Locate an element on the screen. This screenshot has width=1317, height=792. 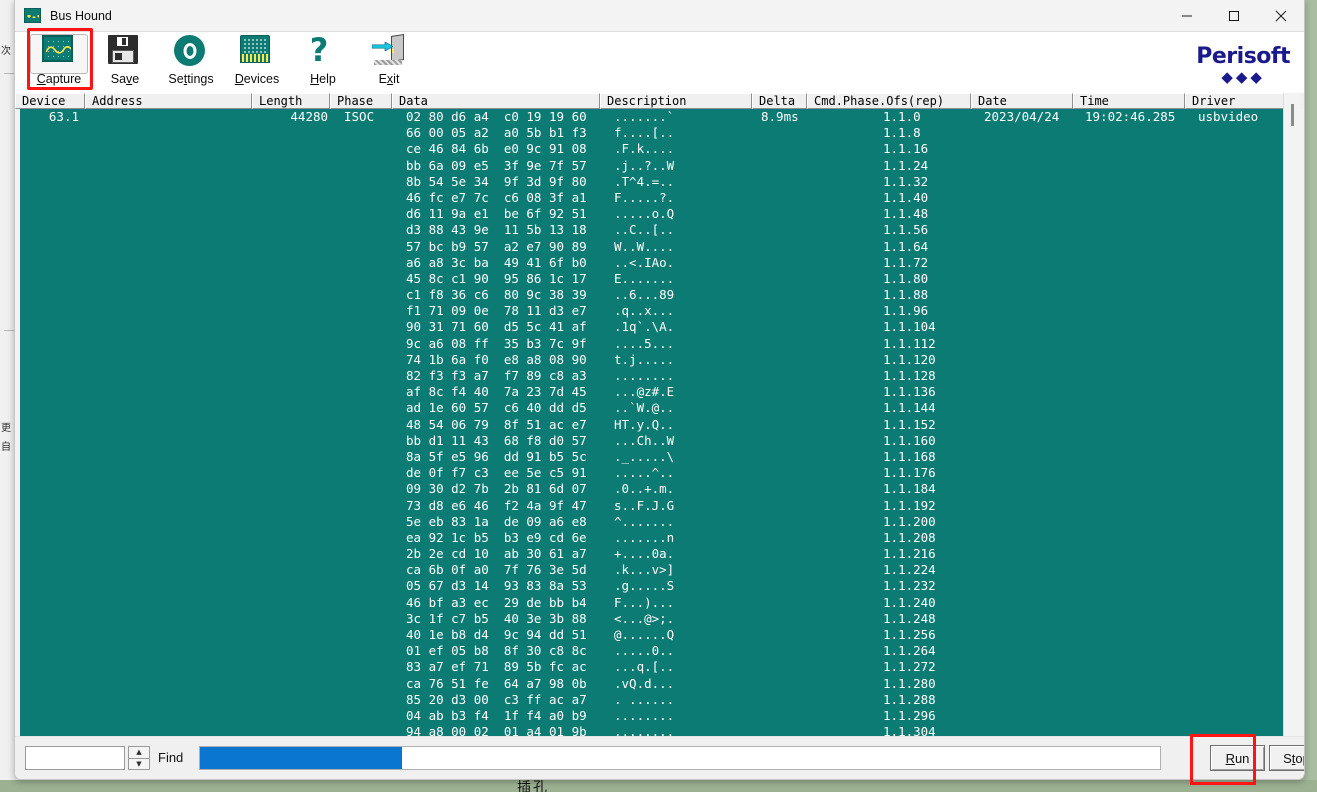
vertical-scrollbar is located at coordinates (1291, 415).